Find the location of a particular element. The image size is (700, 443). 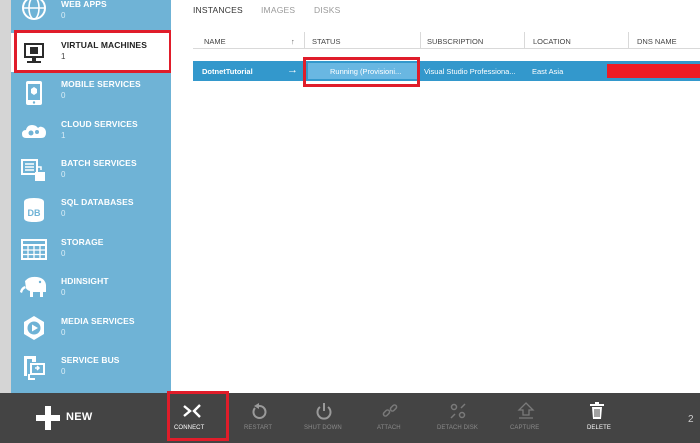

sidebar-item-count: 1 is located at coordinates (63, 135).